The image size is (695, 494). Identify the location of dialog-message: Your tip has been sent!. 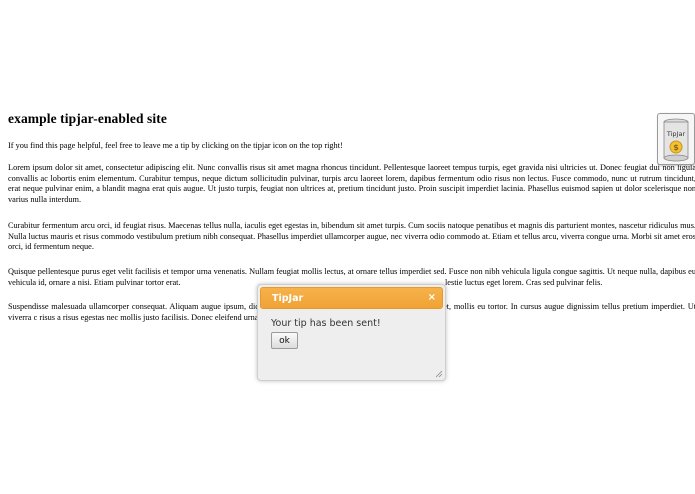
(326, 323).